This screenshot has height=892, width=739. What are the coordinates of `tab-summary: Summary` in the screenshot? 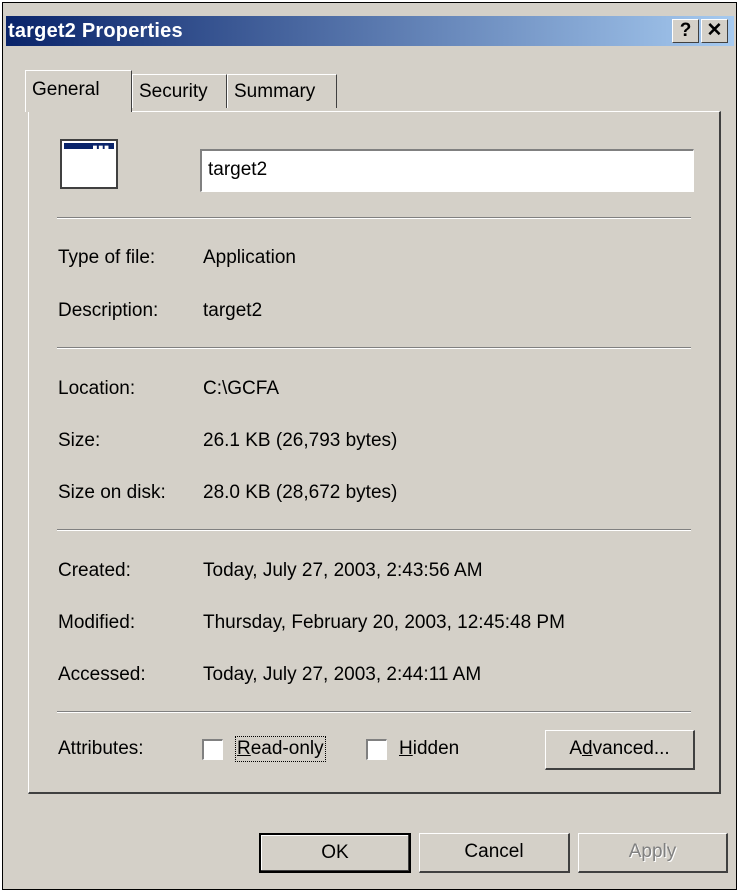 It's located at (282, 91).